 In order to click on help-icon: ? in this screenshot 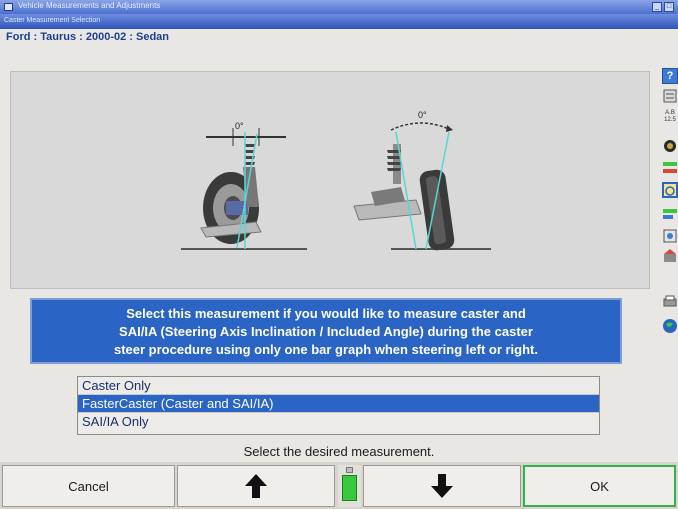, I will do `click(670, 76)`.